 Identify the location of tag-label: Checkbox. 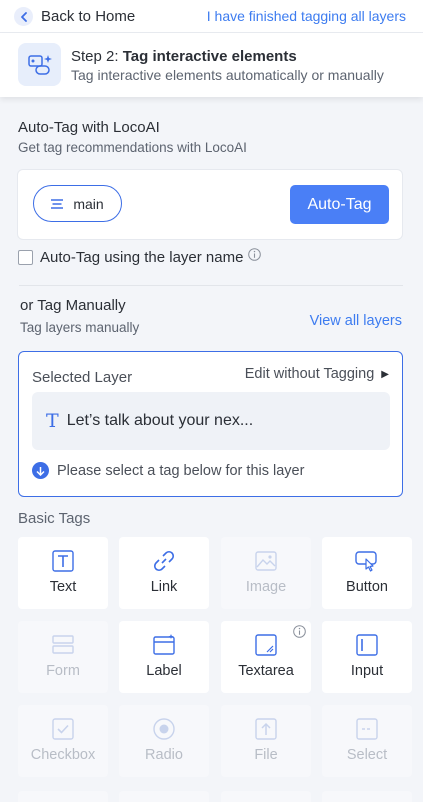
(63, 755).